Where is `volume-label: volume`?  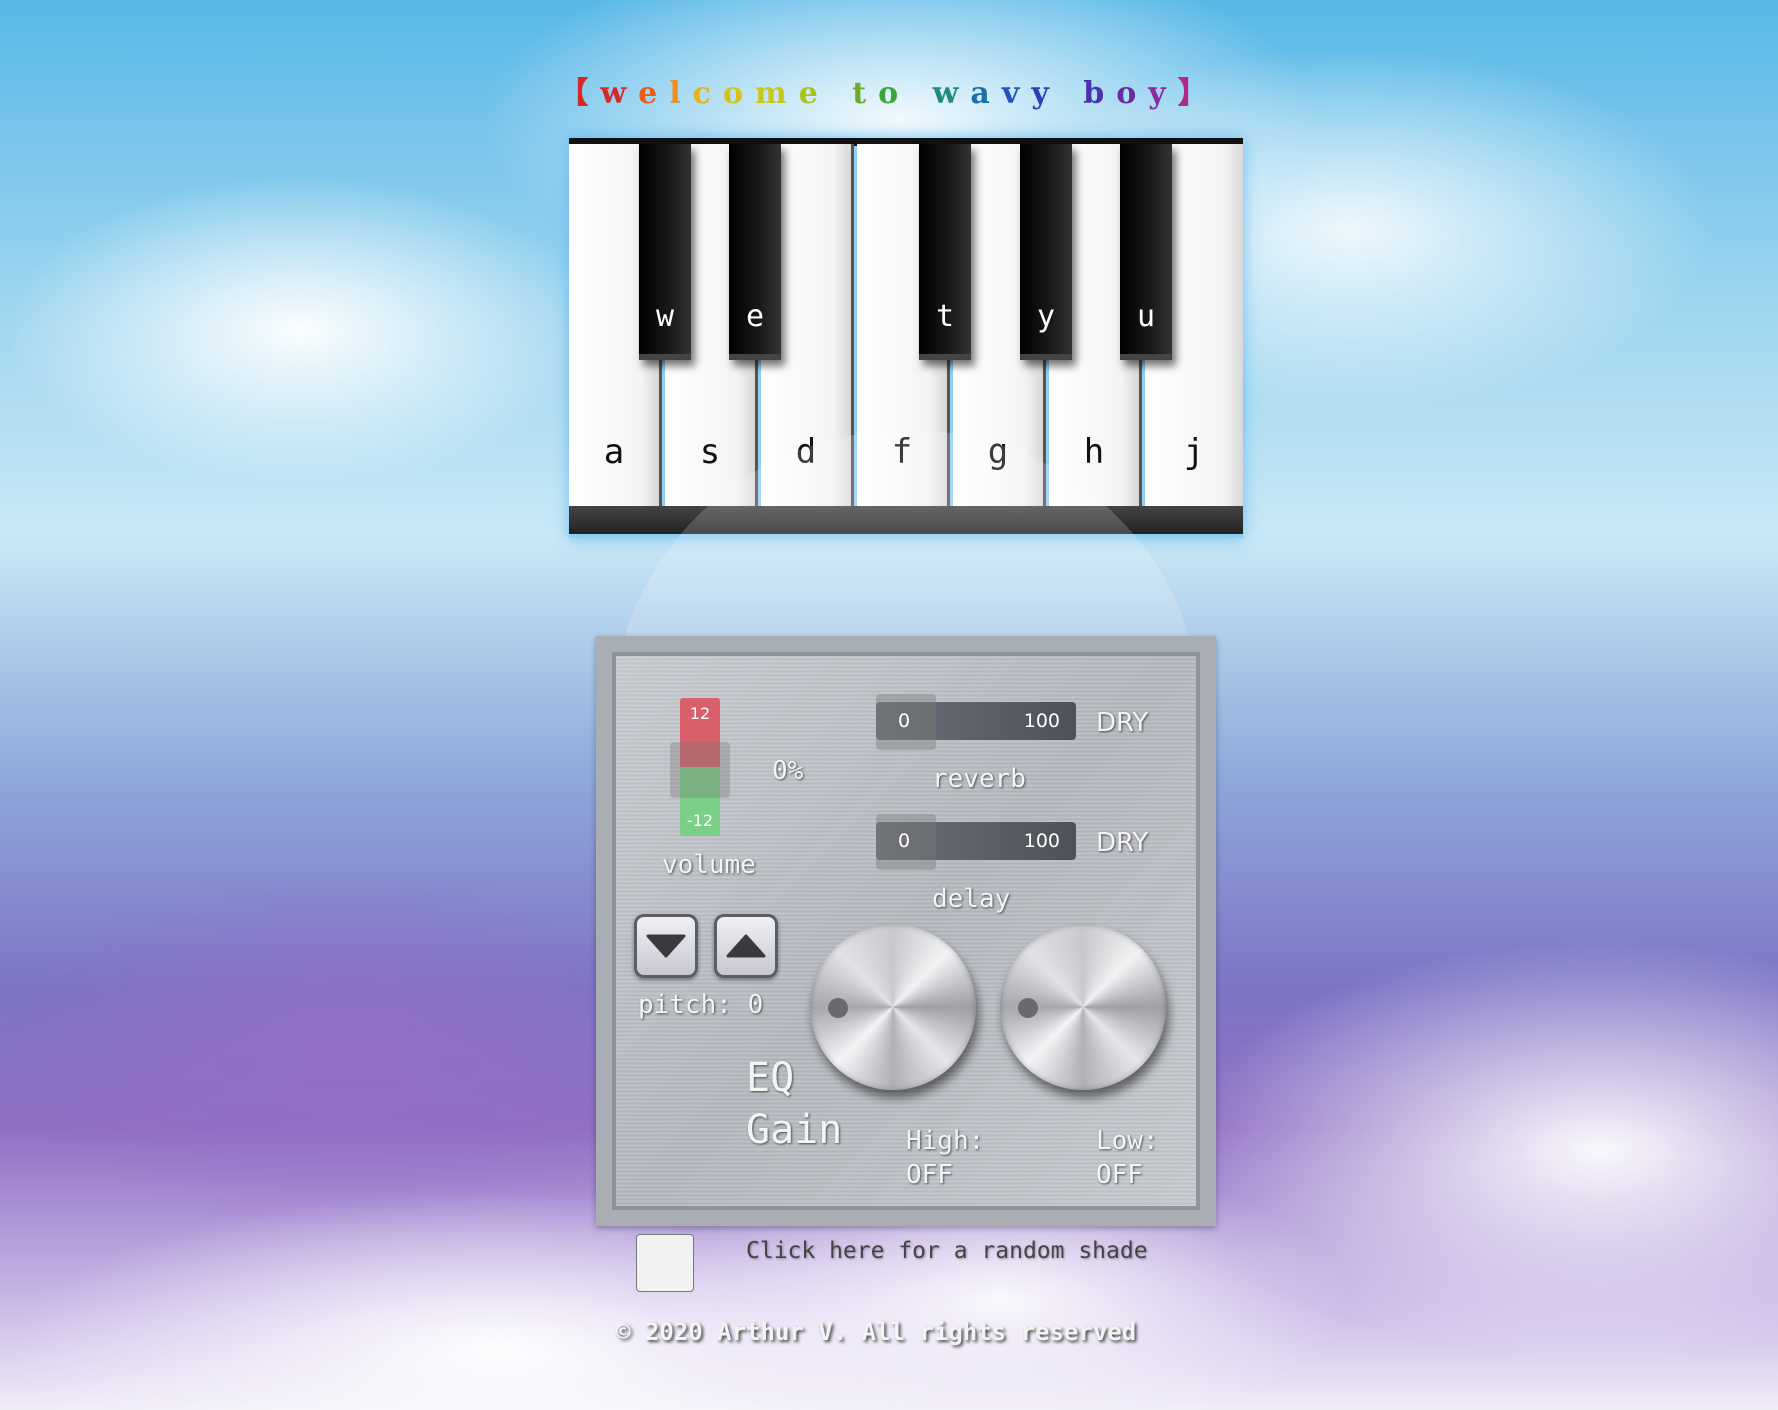 volume-label: volume is located at coordinates (709, 865).